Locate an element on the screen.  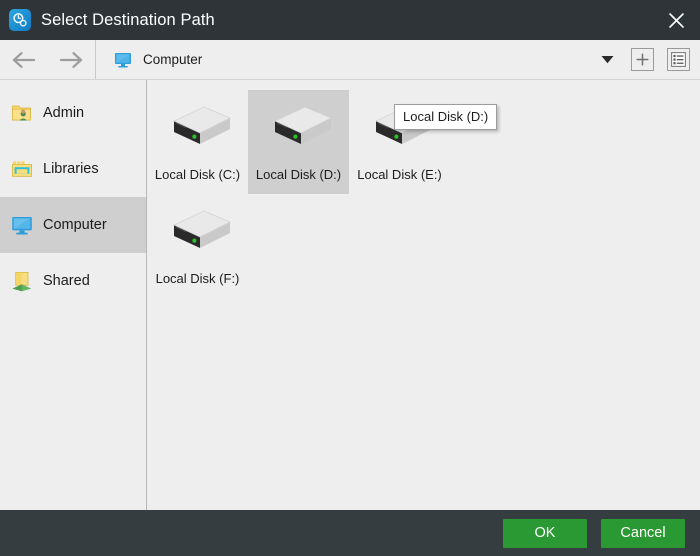
libraries-icon is located at coordinates (22, 169).